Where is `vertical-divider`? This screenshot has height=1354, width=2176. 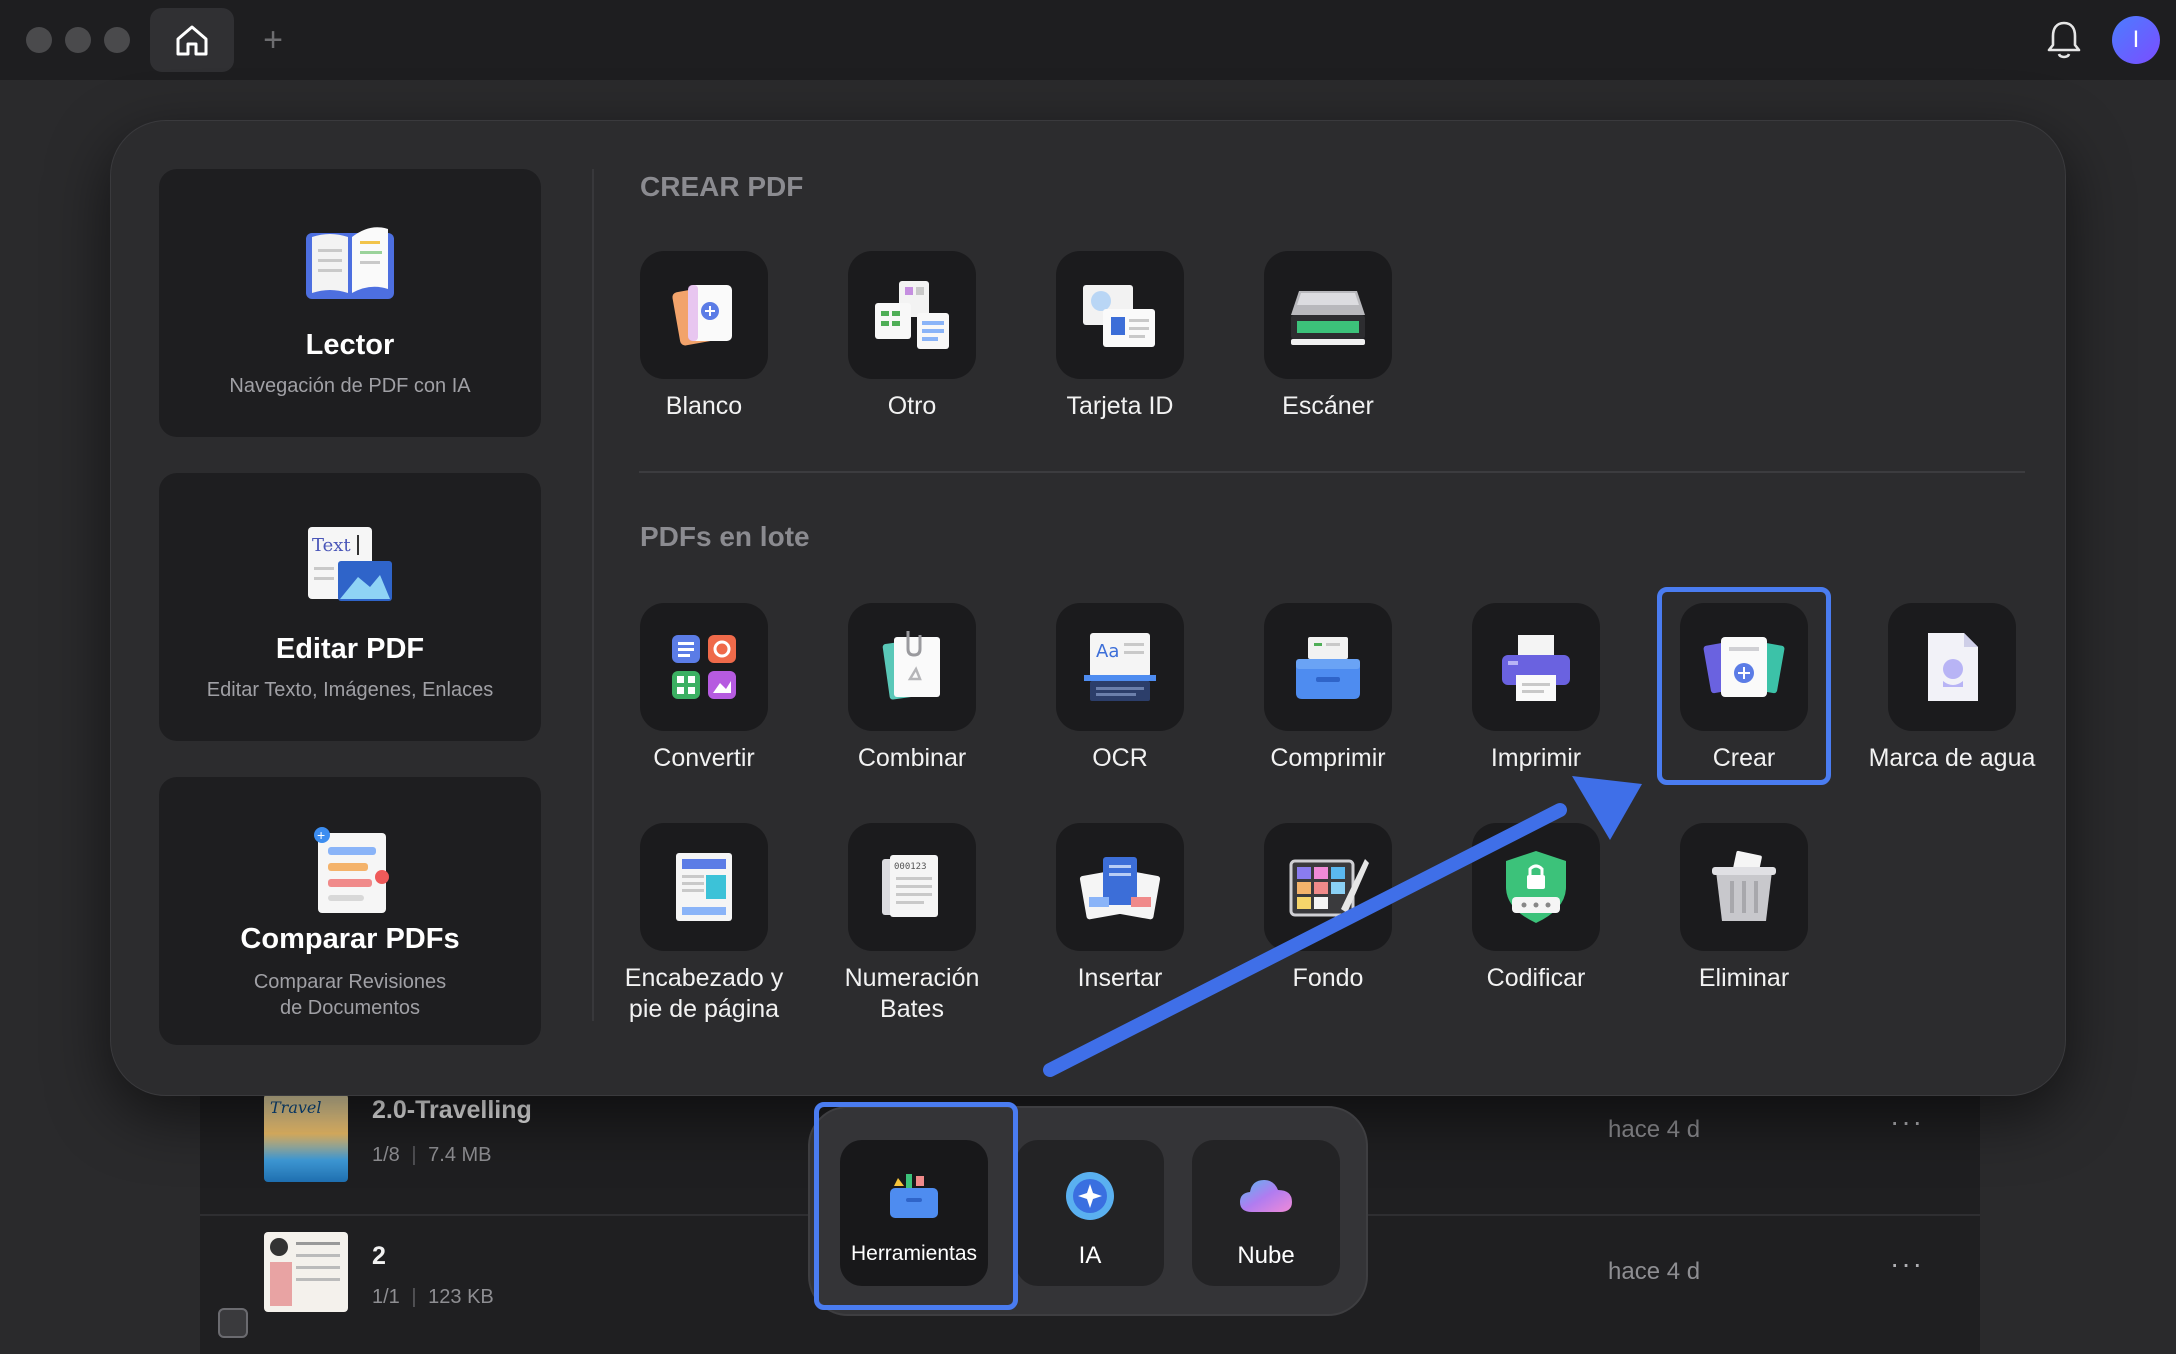 vertical-divider is located at coordinates (593, 595).